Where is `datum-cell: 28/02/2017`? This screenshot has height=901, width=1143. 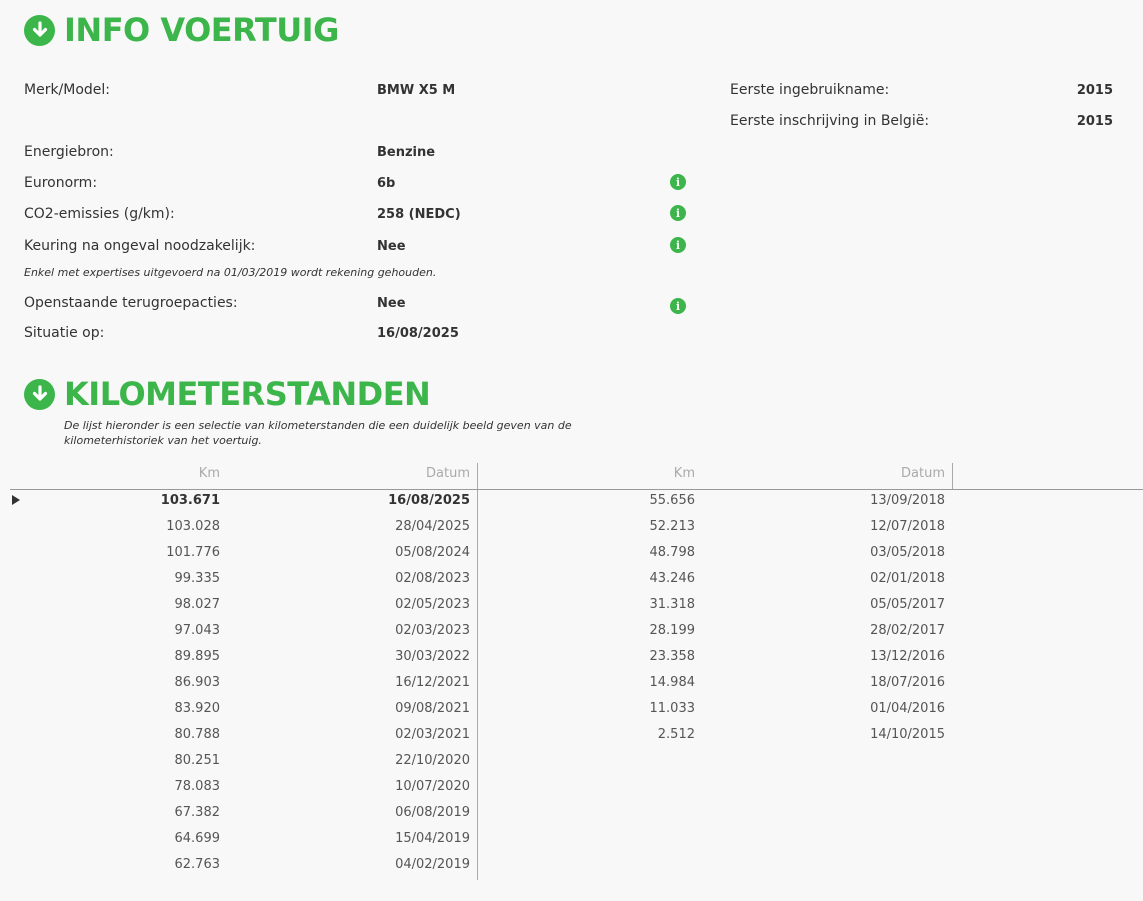
datum-cell: 28/02/2017 is located at coordinates (907, 630).